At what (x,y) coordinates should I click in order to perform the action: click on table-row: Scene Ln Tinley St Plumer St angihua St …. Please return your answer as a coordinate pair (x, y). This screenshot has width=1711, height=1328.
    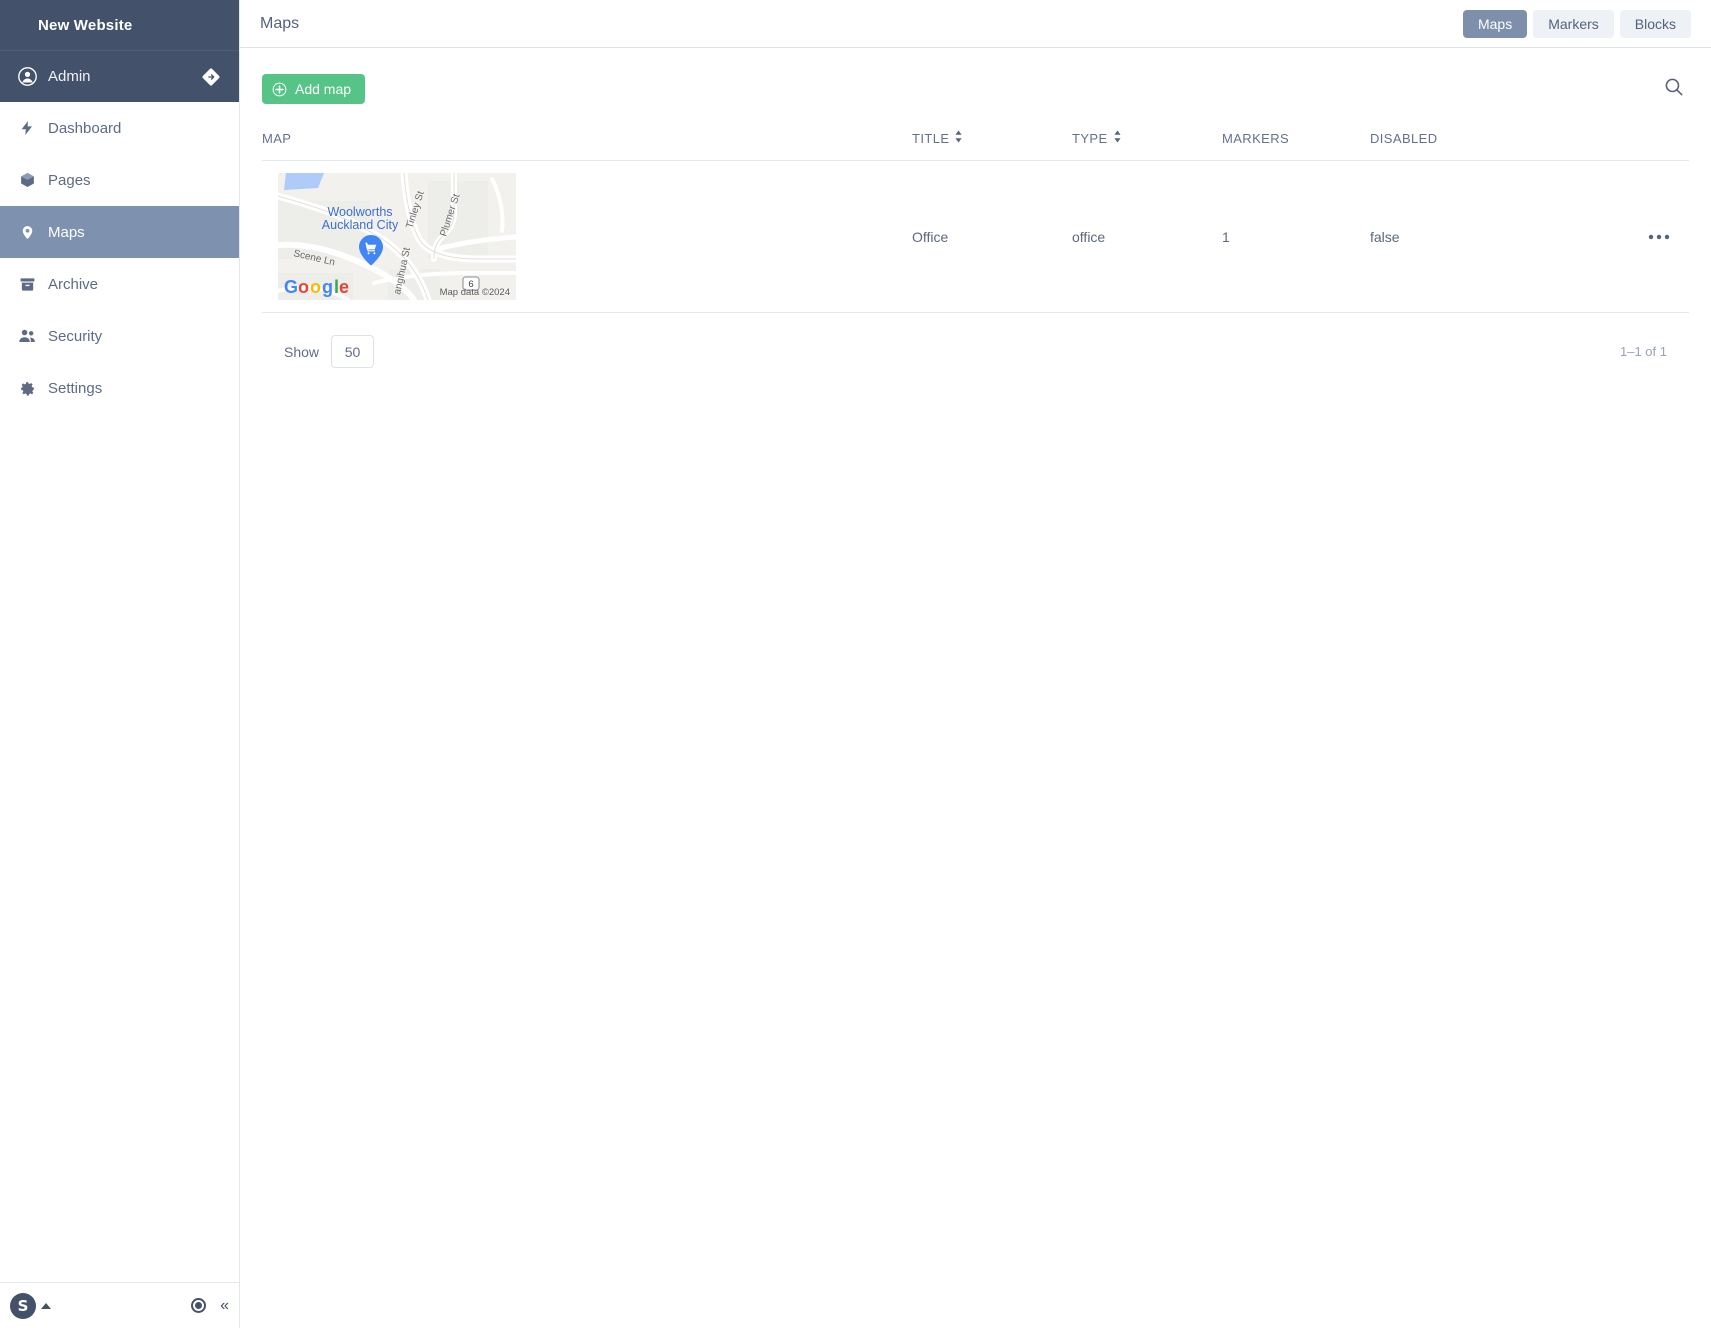
    Looking at the image, I should click on (975, 237).